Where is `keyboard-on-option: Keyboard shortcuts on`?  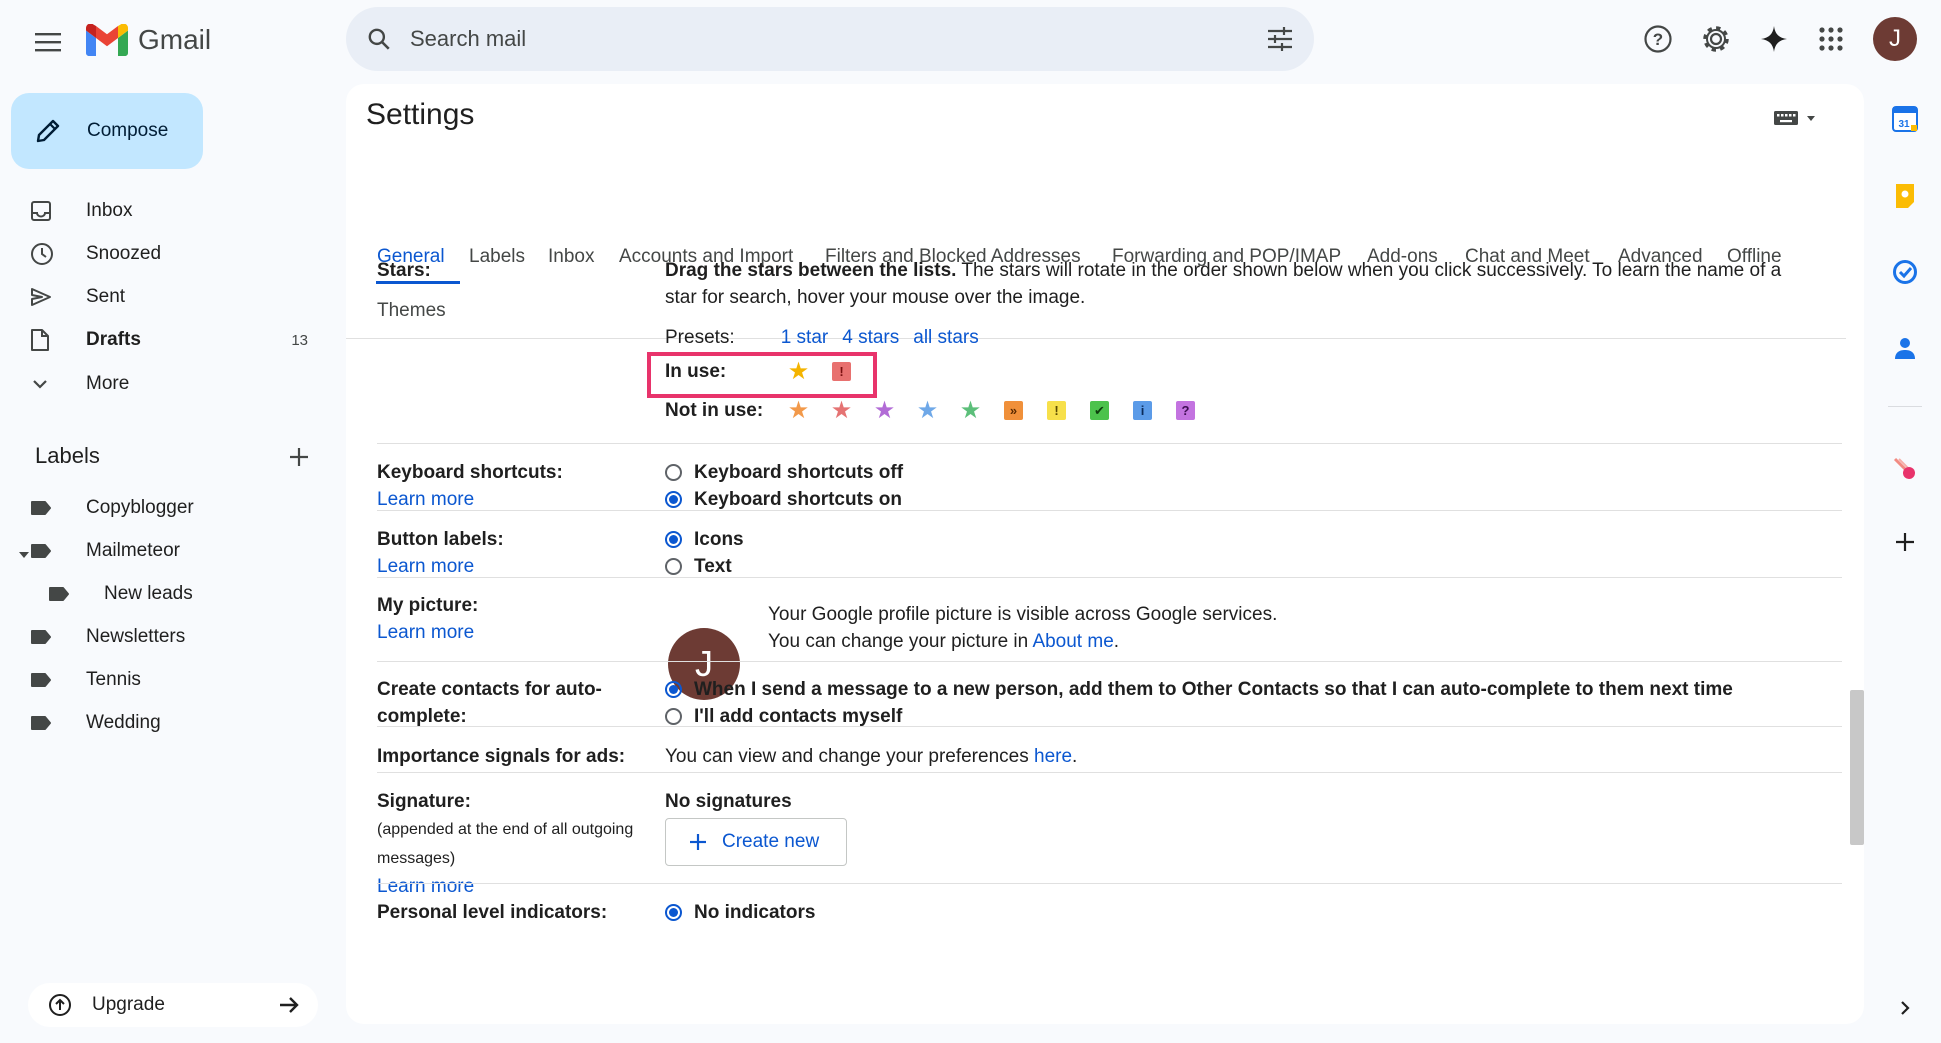 keyboard-on-option: Keyboard shortcuts on is located at coordinates (784, 499).